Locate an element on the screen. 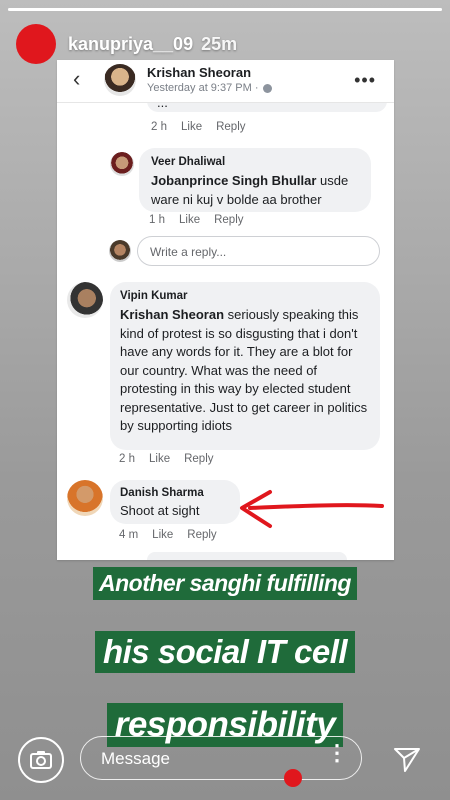 The width and height of the screenshot is (450, 800). comment-author: Danish Sharma is located at coordinates (162, 493).